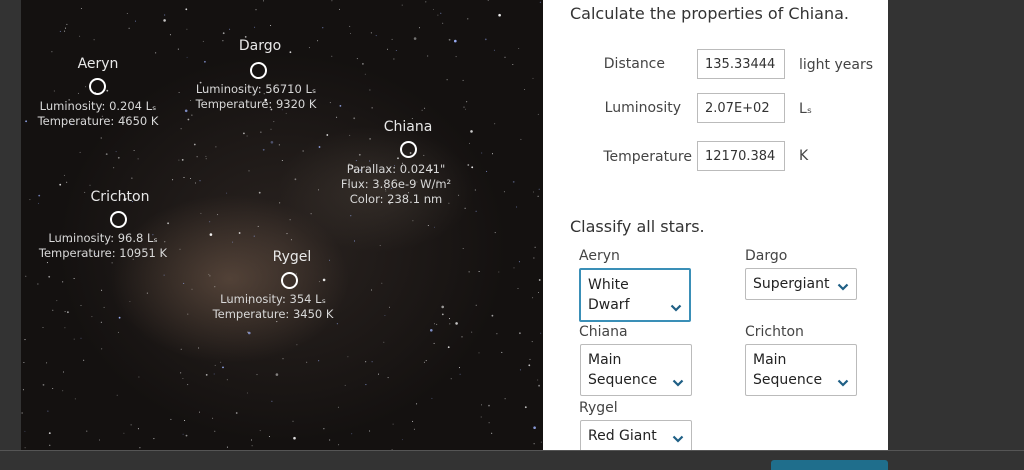 Image resolution: width=1024 pixels, height=470 pixels. I want to click on classify-select-crichton: Main Sequence, so click(801, 370).